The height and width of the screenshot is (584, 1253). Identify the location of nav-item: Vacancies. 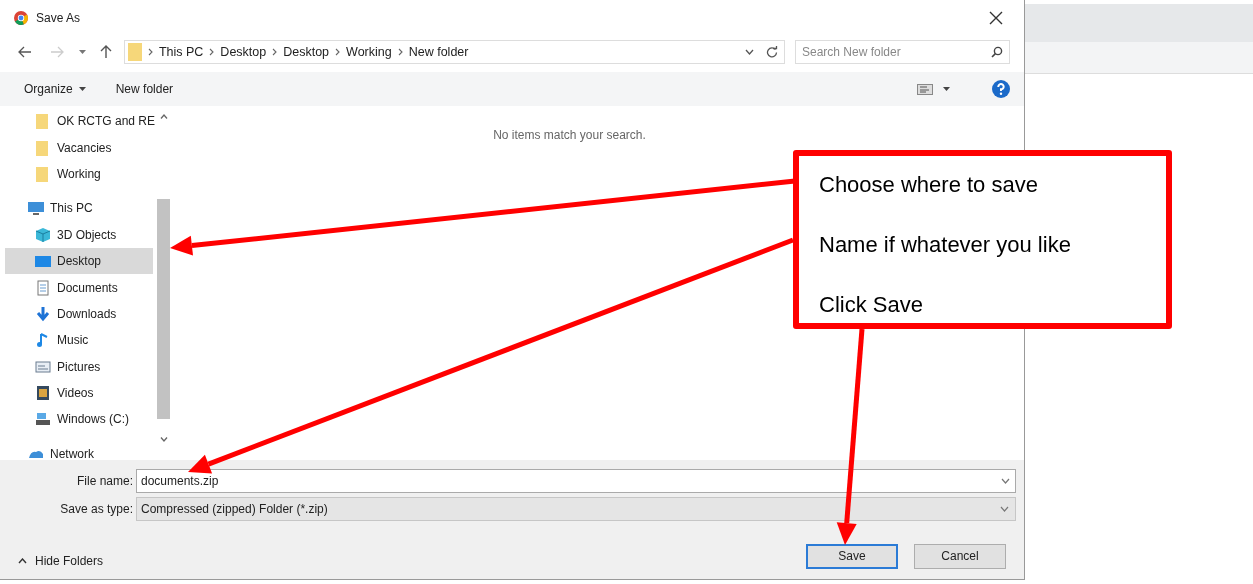
(79, 147).